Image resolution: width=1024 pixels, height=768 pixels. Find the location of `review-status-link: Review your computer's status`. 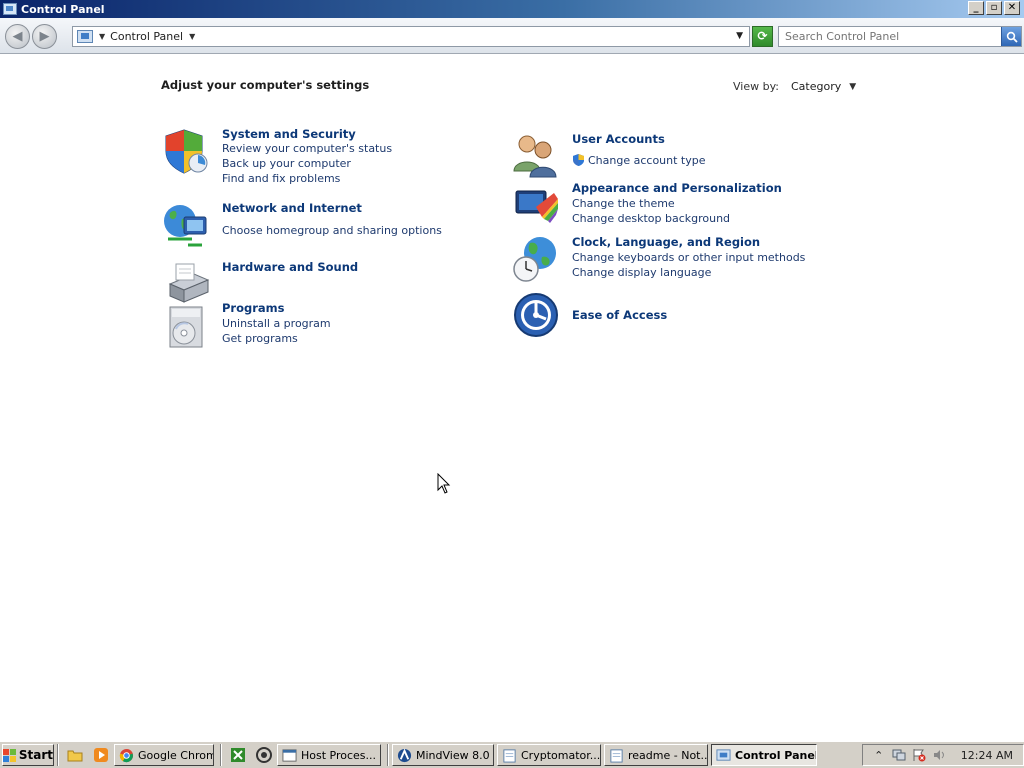

review-status-link: Review your computer's status is located at coordinates (307, 148).